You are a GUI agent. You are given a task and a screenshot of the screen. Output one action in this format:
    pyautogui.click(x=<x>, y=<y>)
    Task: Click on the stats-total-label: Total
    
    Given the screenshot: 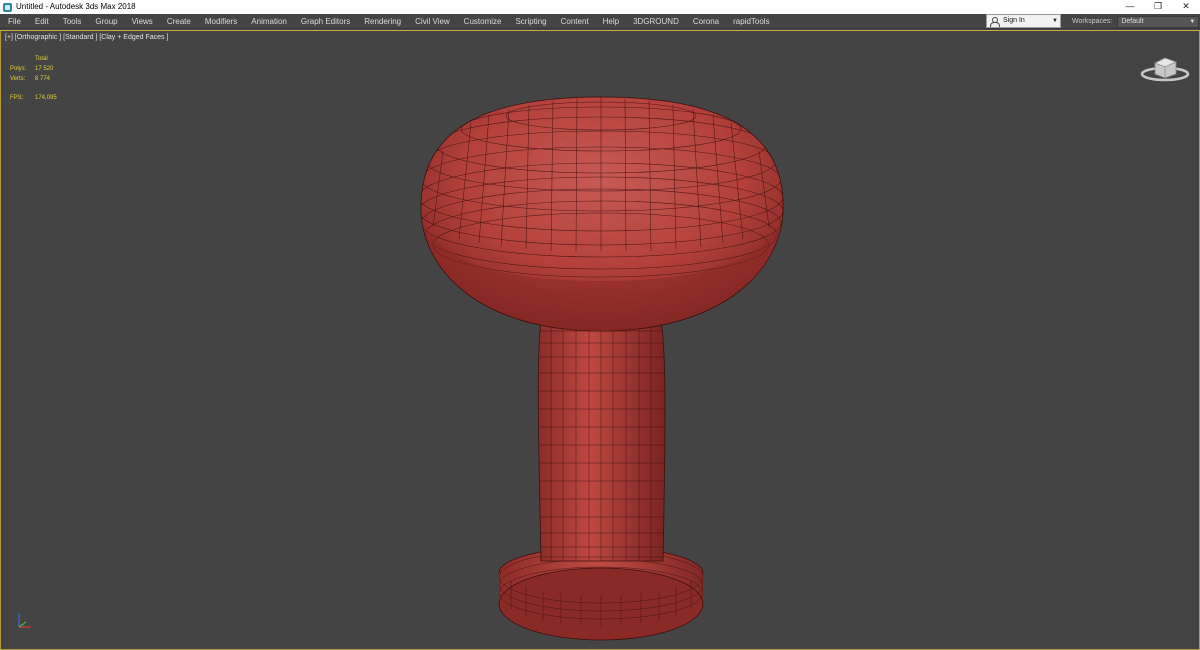 What is the action you would take?
    pyautogui.click(x=41, y=59)
    